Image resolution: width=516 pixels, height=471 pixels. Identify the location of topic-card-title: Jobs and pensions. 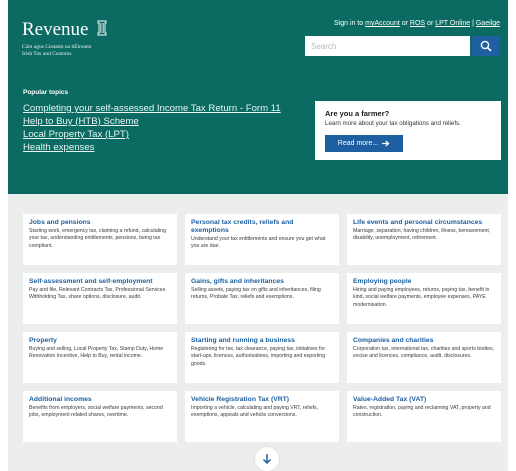
(60, 222).